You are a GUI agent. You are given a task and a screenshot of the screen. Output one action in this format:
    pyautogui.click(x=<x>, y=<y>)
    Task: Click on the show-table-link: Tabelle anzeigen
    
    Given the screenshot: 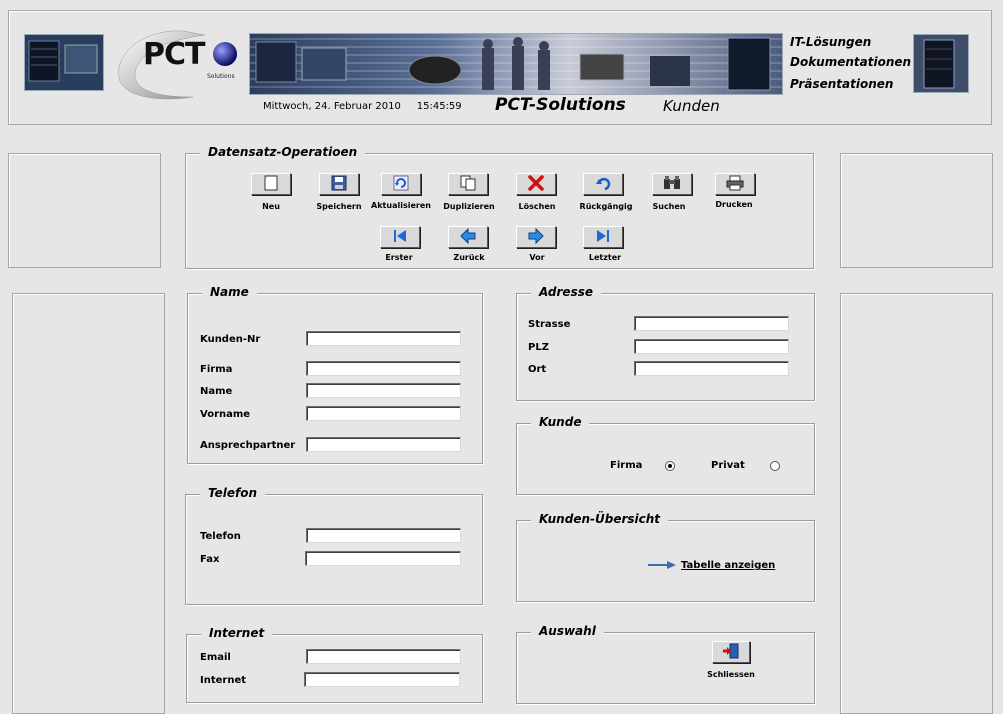 What is the action you would take?
    pyautogui.click(x=728, y=565)
    